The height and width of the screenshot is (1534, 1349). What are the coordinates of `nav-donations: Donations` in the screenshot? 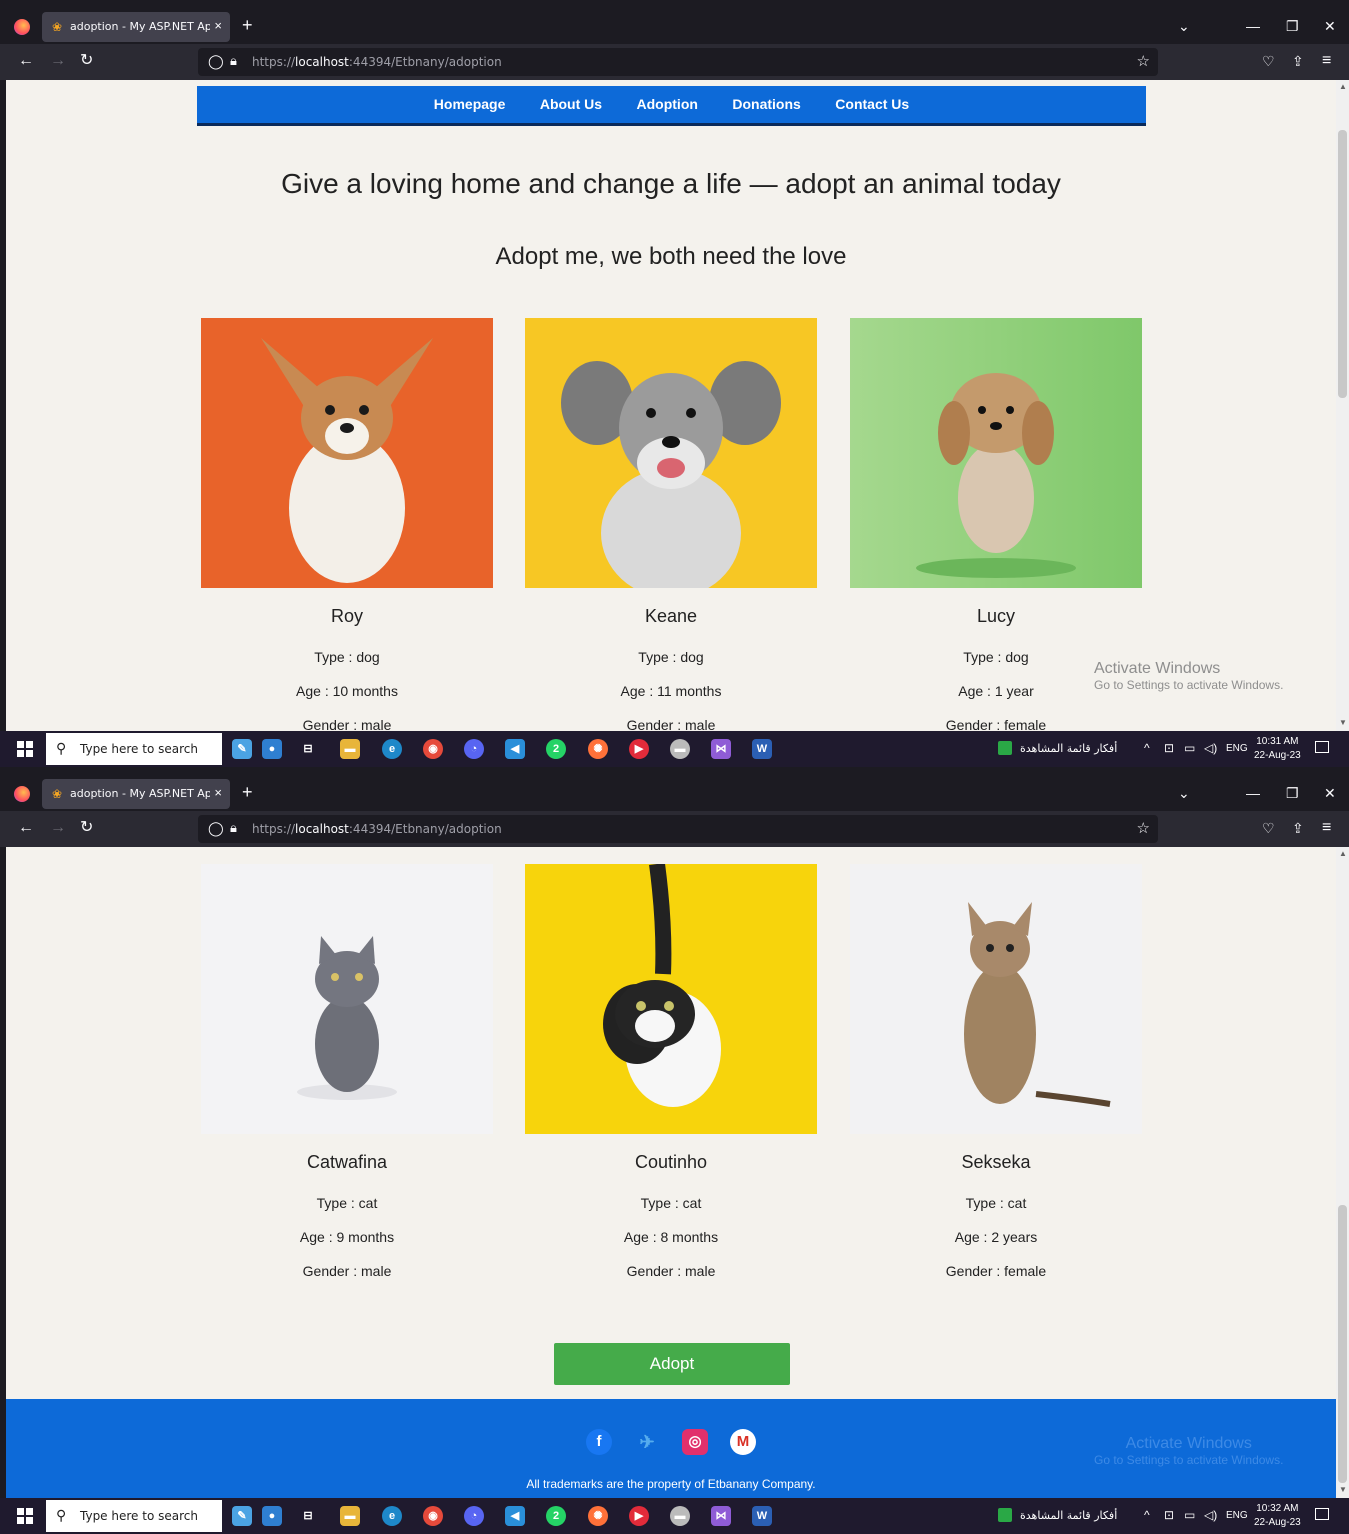 It's located at (766, 104).